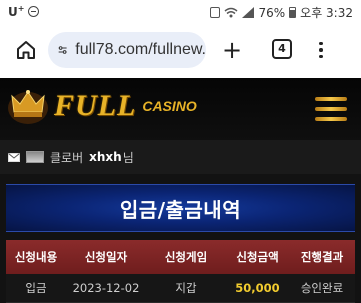 Image resolution: width=361 pixels, height=303 pixels. Describe the element at coordinates (14, 157) in the screenshot. I see `mail-icon` at that location.